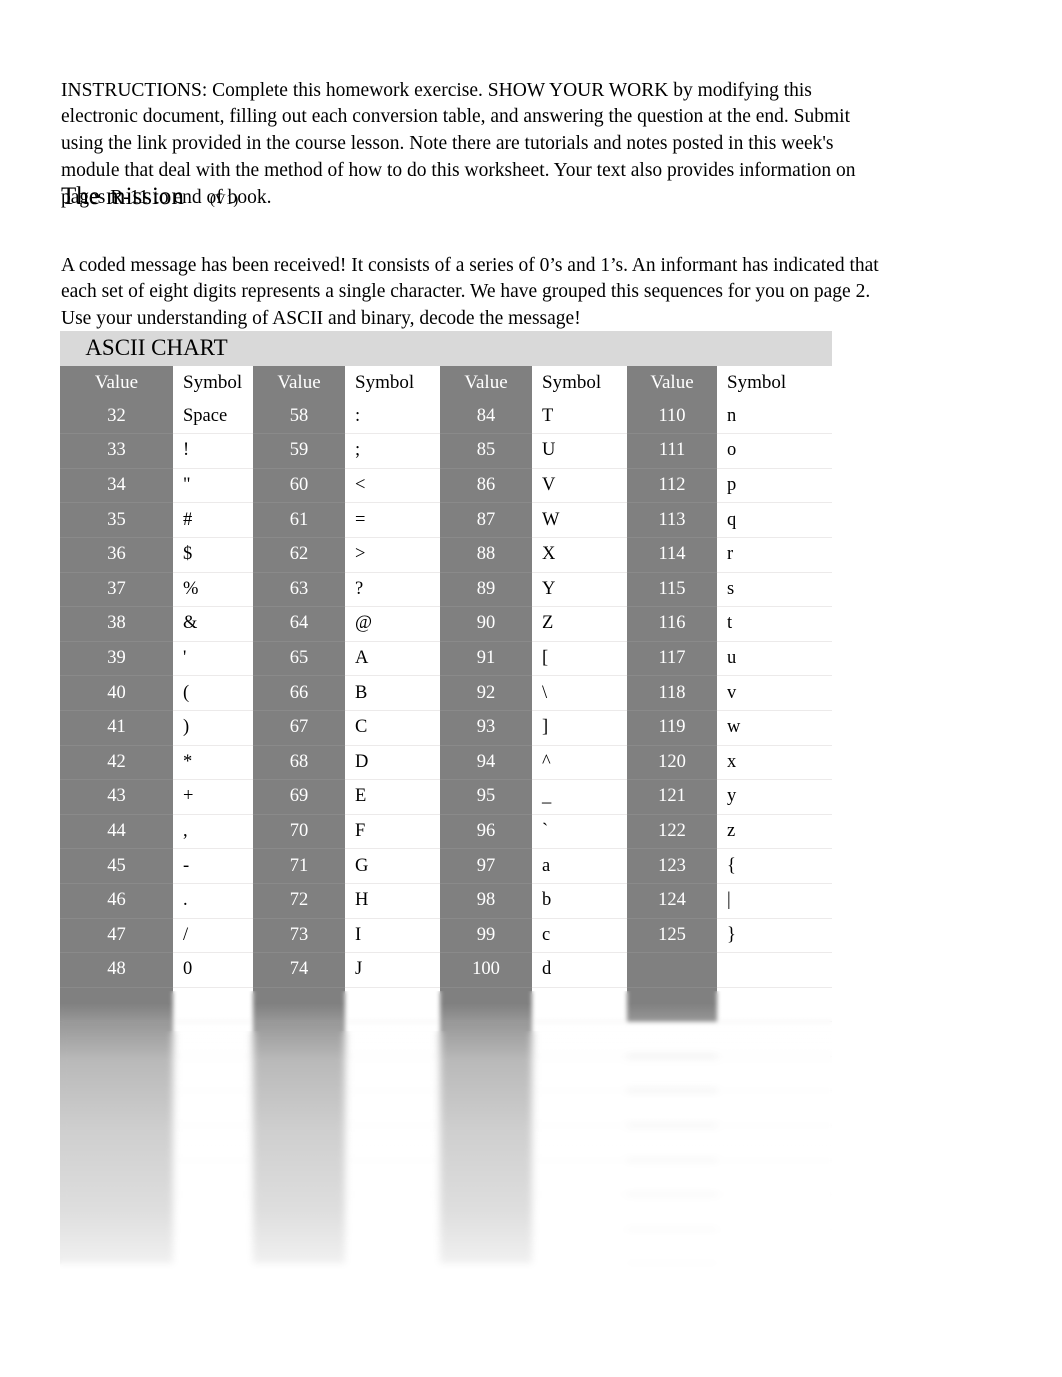 This screenshot has width=1062, height=1377. Describe the element at coordinates (446, 348) in the screenshot. I see `ascii-chart-title-row: ASCII CHART` at that location.